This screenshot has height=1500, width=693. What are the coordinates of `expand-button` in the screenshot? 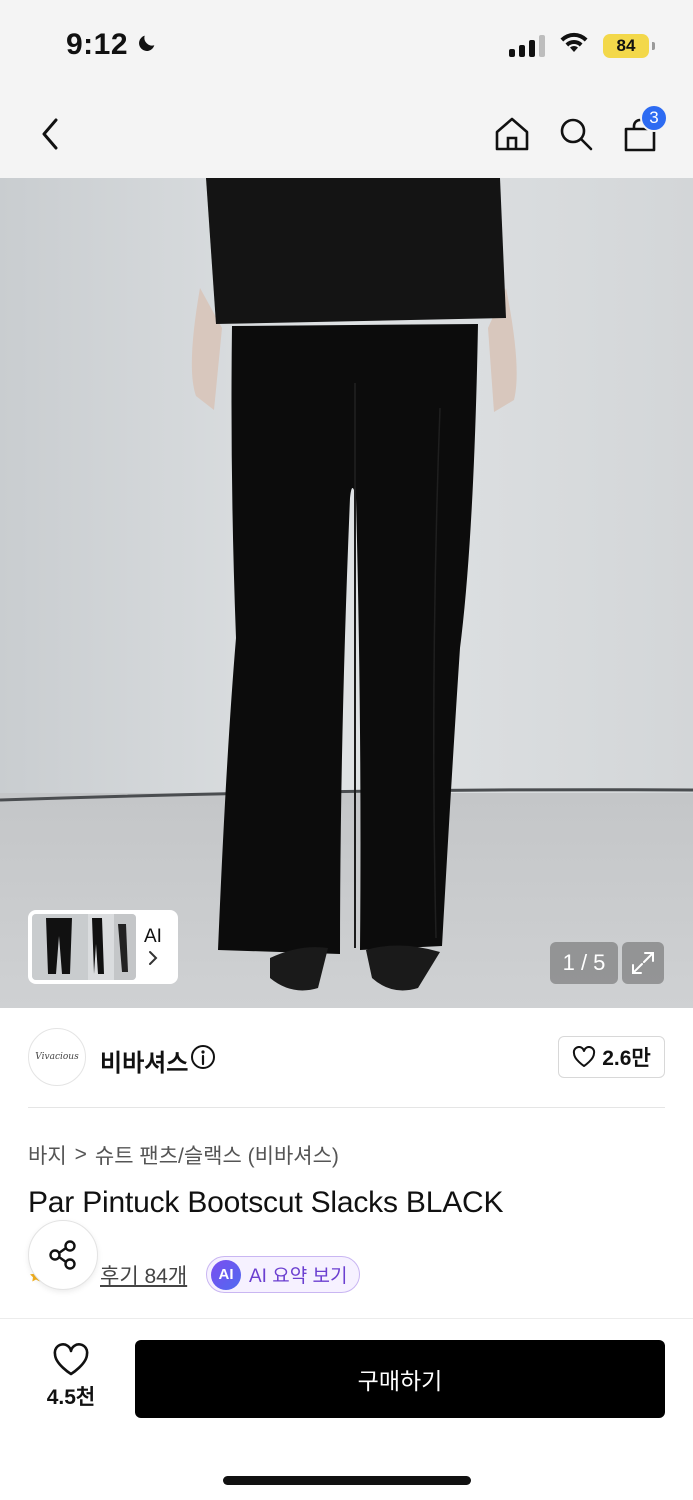 It's located at (643, 963).